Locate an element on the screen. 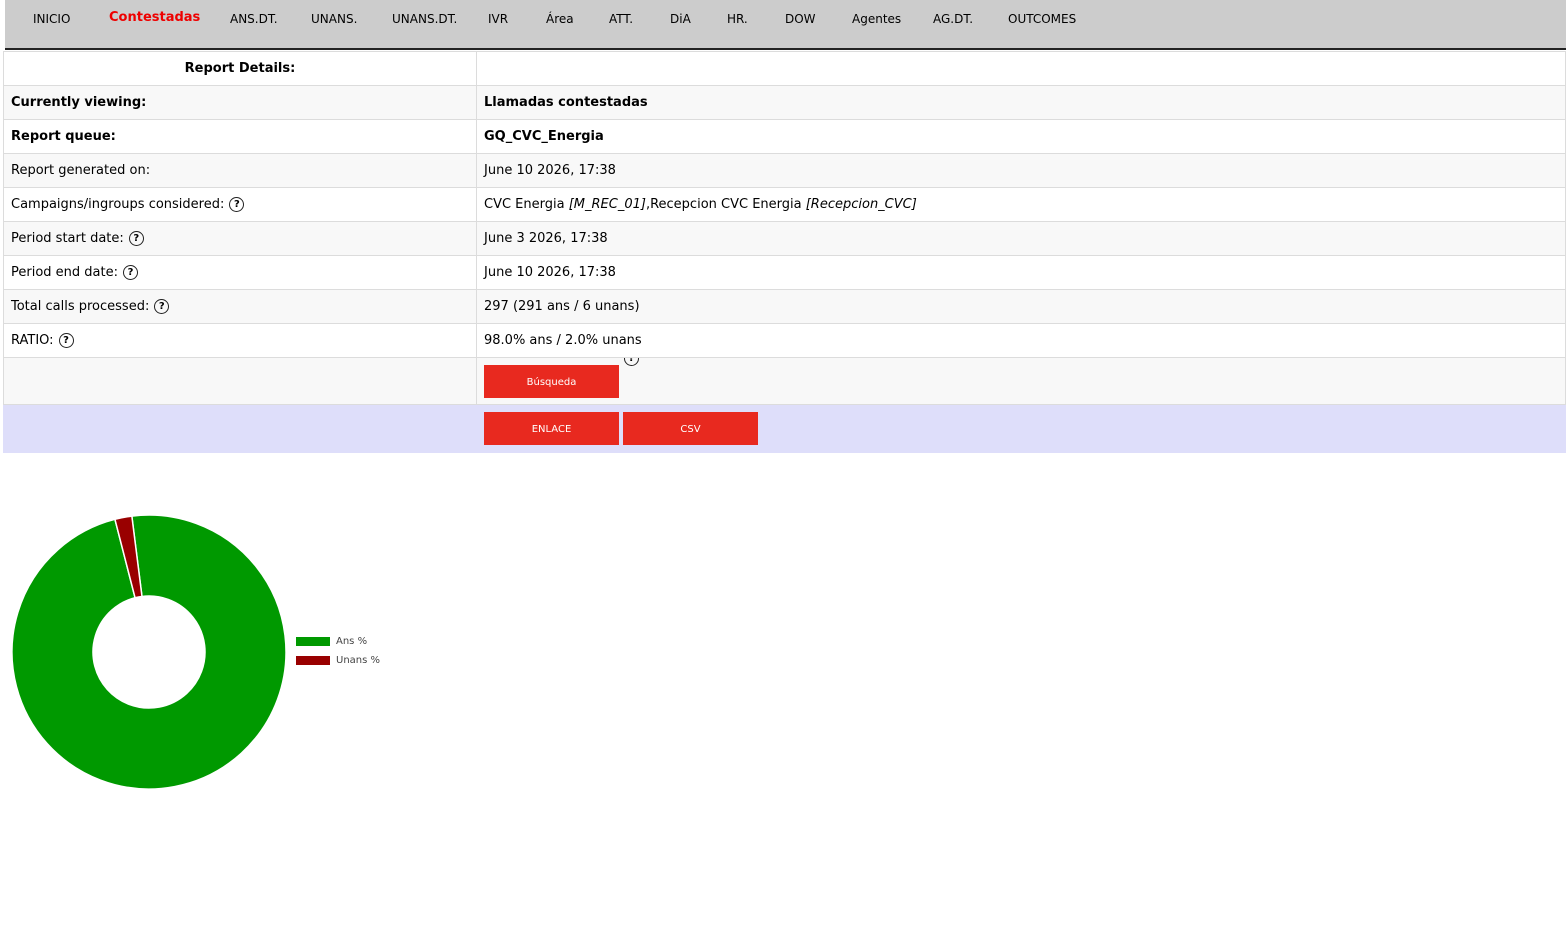  table-row: Búsqueda? is located at coordinates (784, 381).